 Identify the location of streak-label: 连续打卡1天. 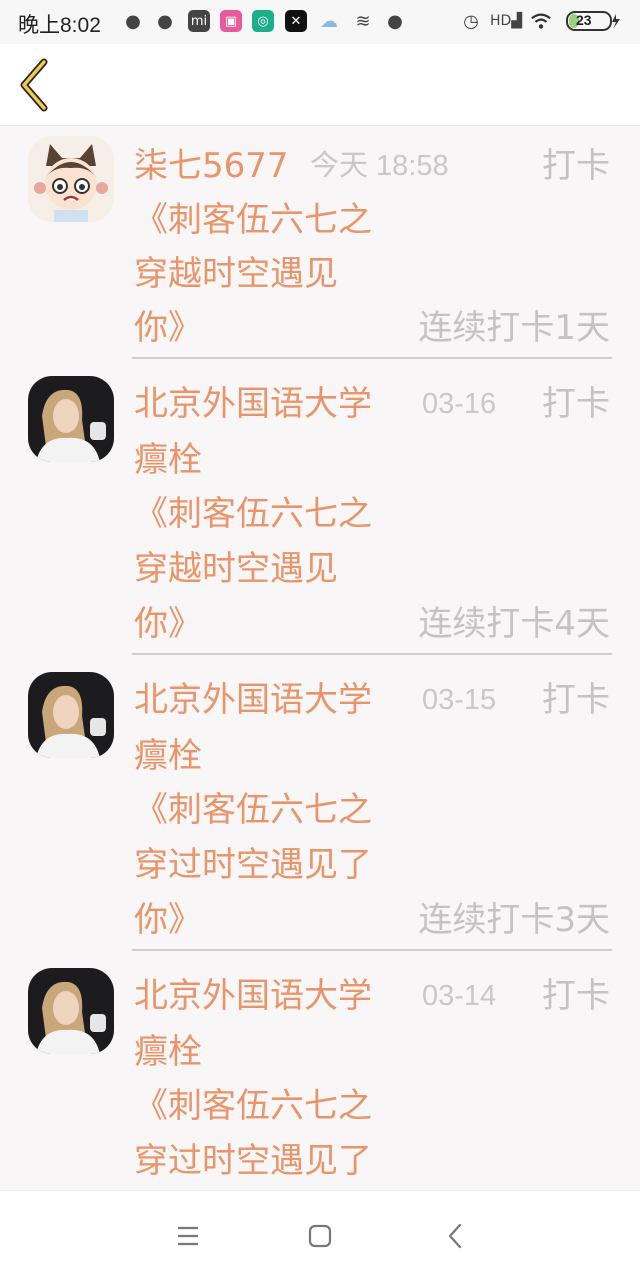
(514, 328).